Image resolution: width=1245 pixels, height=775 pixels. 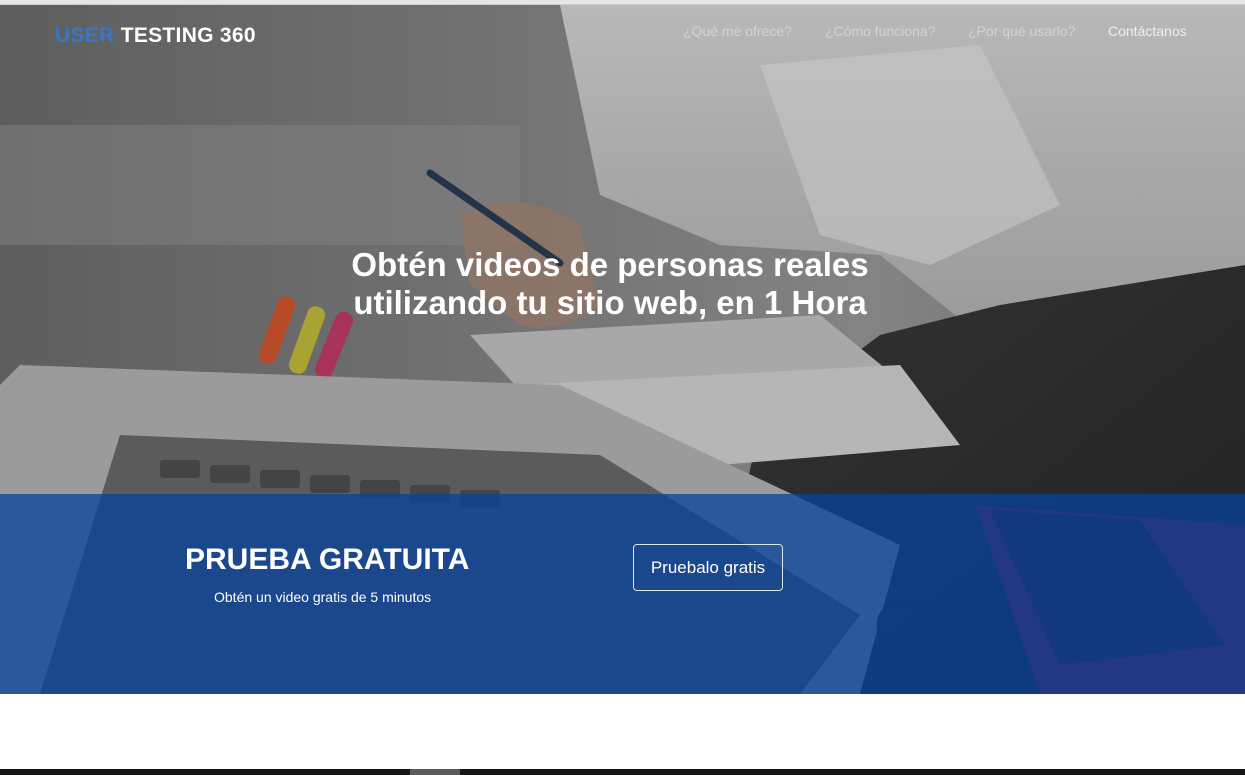 What do you see at coordinates (327, 559) in the screenshot?
I see `promo-title: PRUEBA GRATUITA` at bounding box center [327, 559].